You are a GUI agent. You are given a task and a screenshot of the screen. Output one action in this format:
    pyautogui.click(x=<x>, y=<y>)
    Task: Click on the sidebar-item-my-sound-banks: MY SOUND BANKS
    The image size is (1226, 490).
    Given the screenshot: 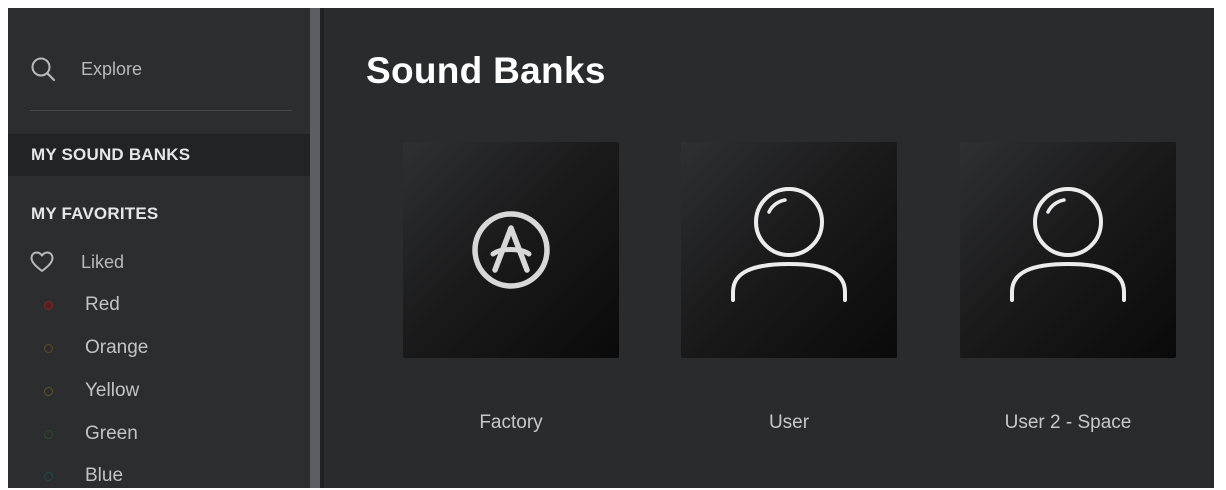 What is the action you would take?
    pyautogui.click(x=159, y=155)
    